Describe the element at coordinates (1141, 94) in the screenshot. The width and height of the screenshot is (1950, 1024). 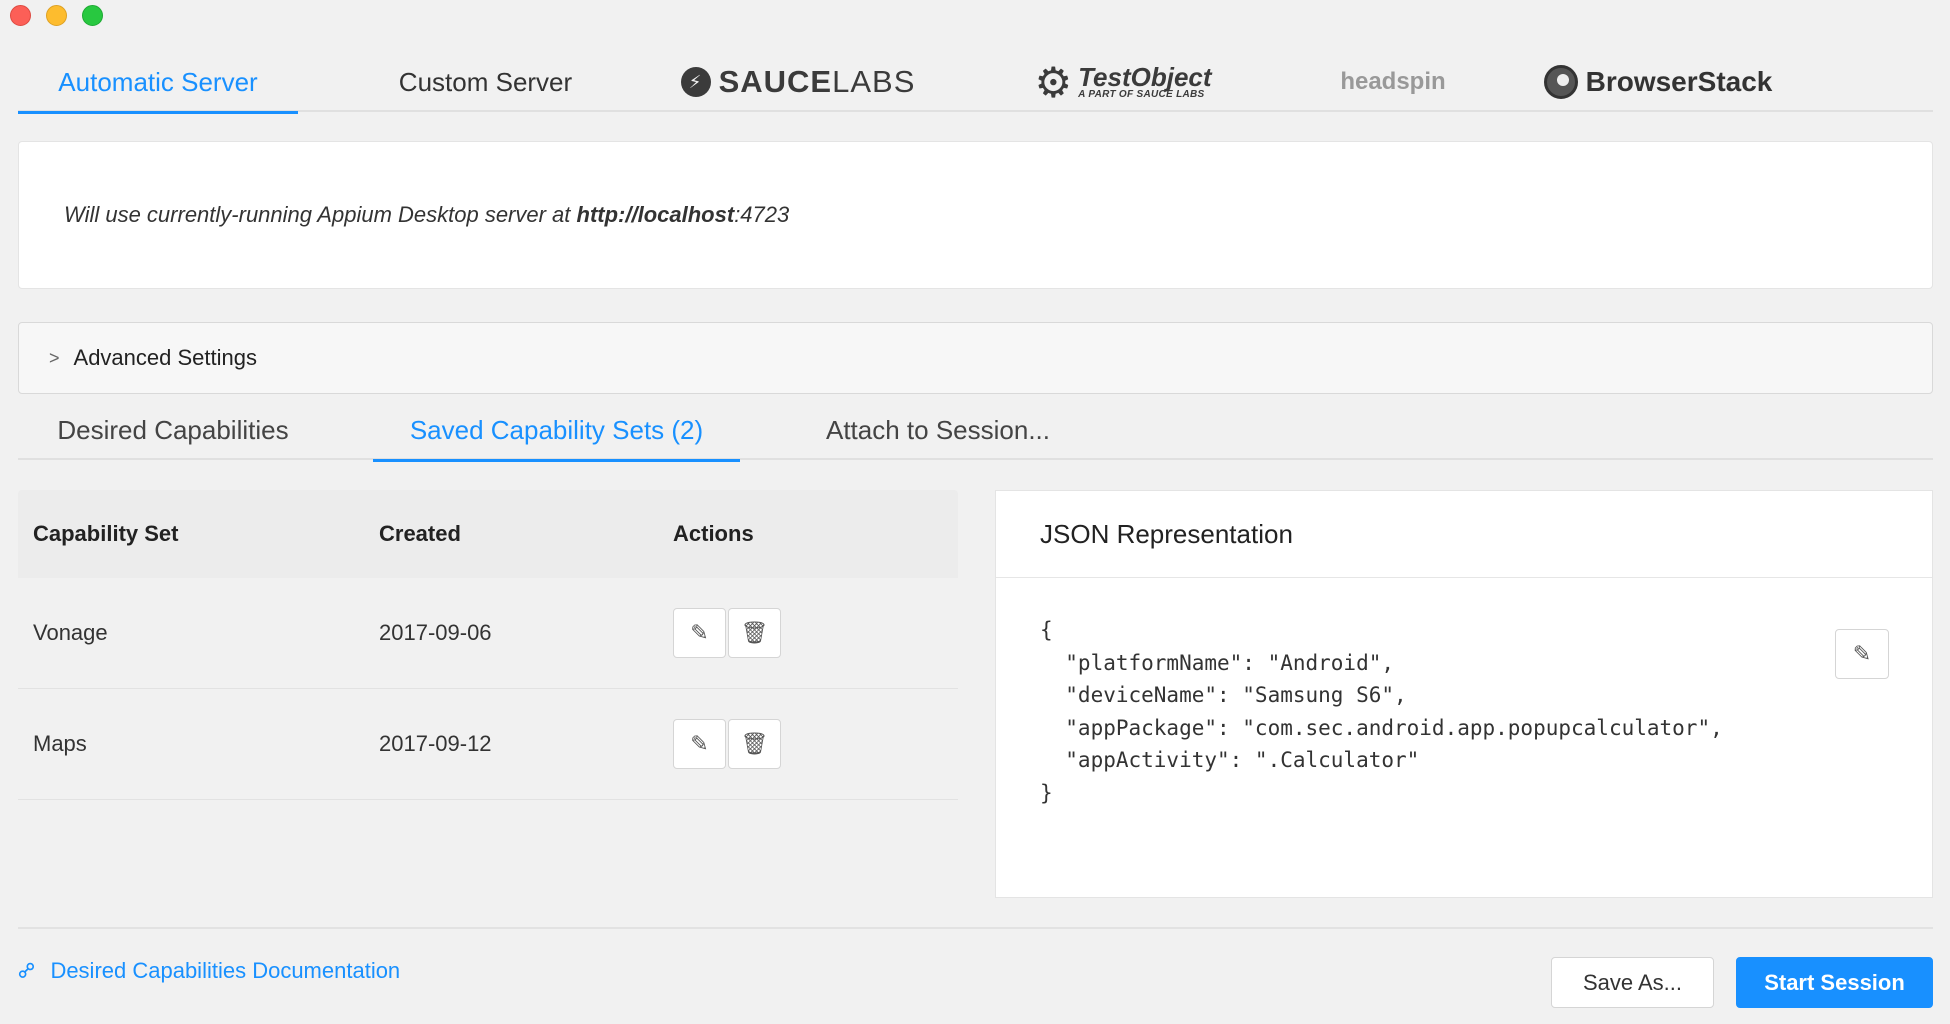
I see `testobject-subtitle: A PART OF SAUCE LABS` at that location.